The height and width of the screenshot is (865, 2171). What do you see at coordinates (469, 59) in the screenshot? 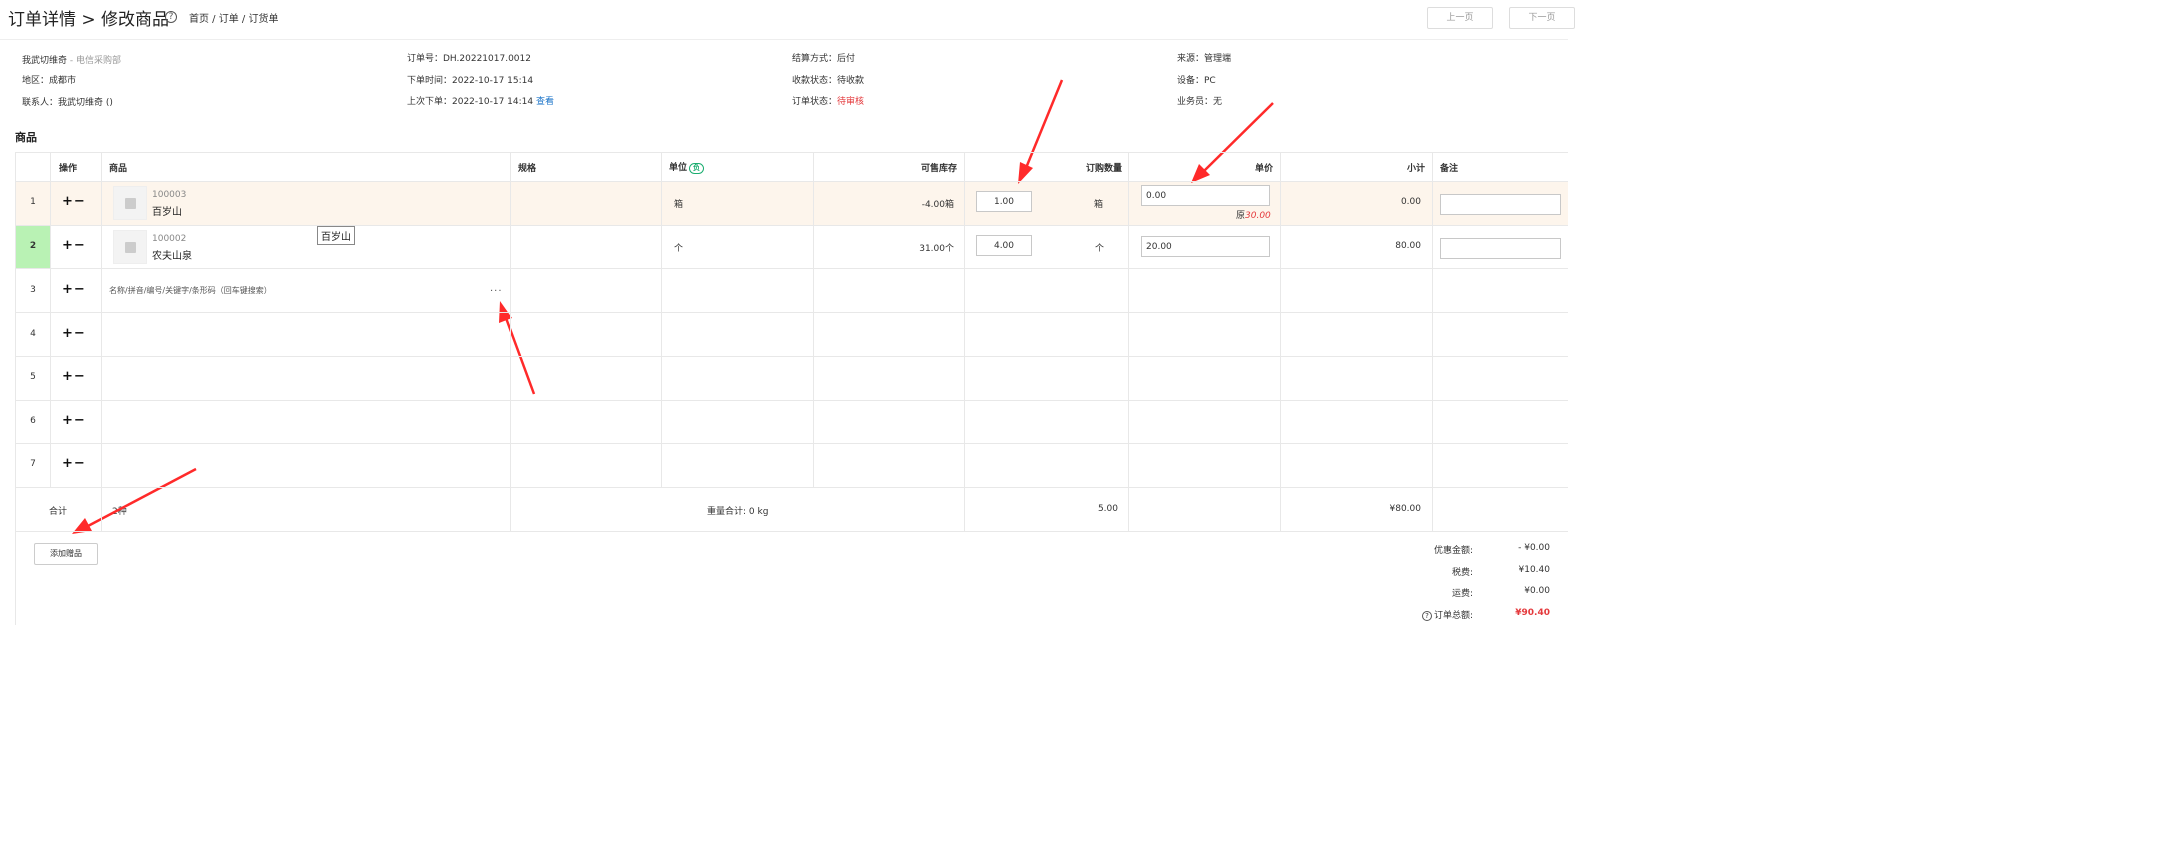
I see `order-number: 订单号：DH.20221017.0012` at bounding box center [469, 59].